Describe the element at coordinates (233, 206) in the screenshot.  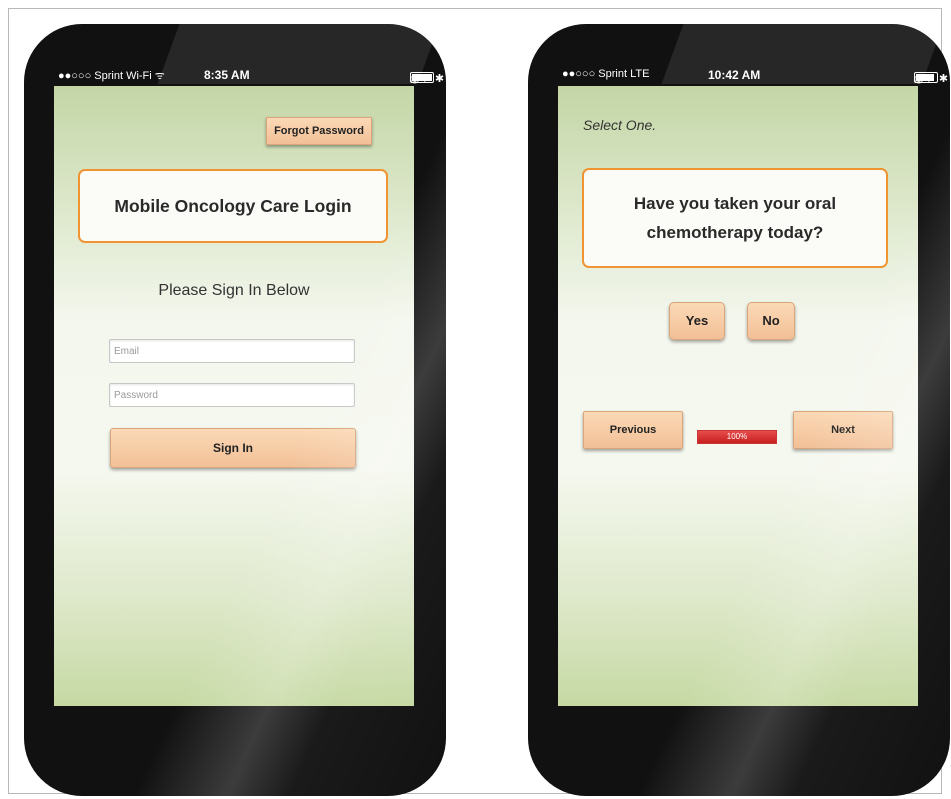
I see `login-title: Mobile Oncology Care Login` at that location.